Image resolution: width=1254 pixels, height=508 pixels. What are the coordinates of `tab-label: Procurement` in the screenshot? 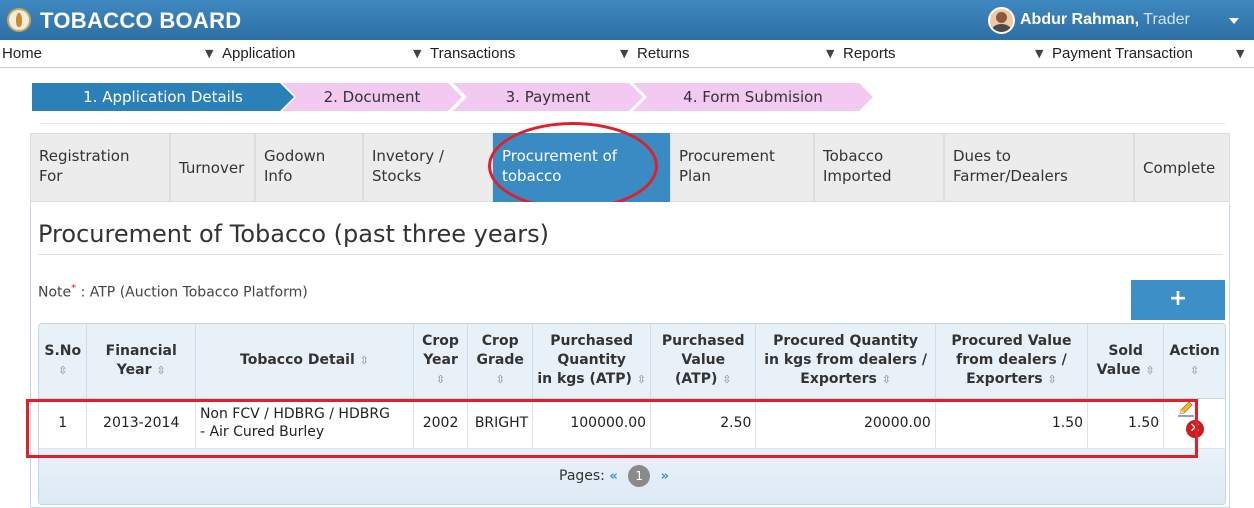 It's located at (727, 156).